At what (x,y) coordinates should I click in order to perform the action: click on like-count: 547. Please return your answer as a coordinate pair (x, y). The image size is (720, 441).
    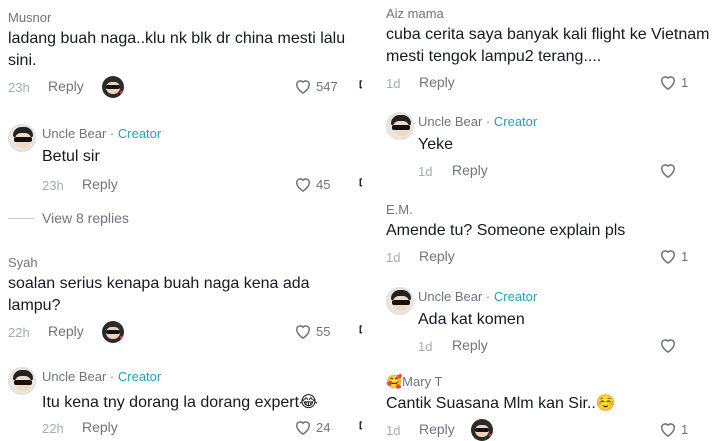
    Looking at the image, I should click on (327, 86).